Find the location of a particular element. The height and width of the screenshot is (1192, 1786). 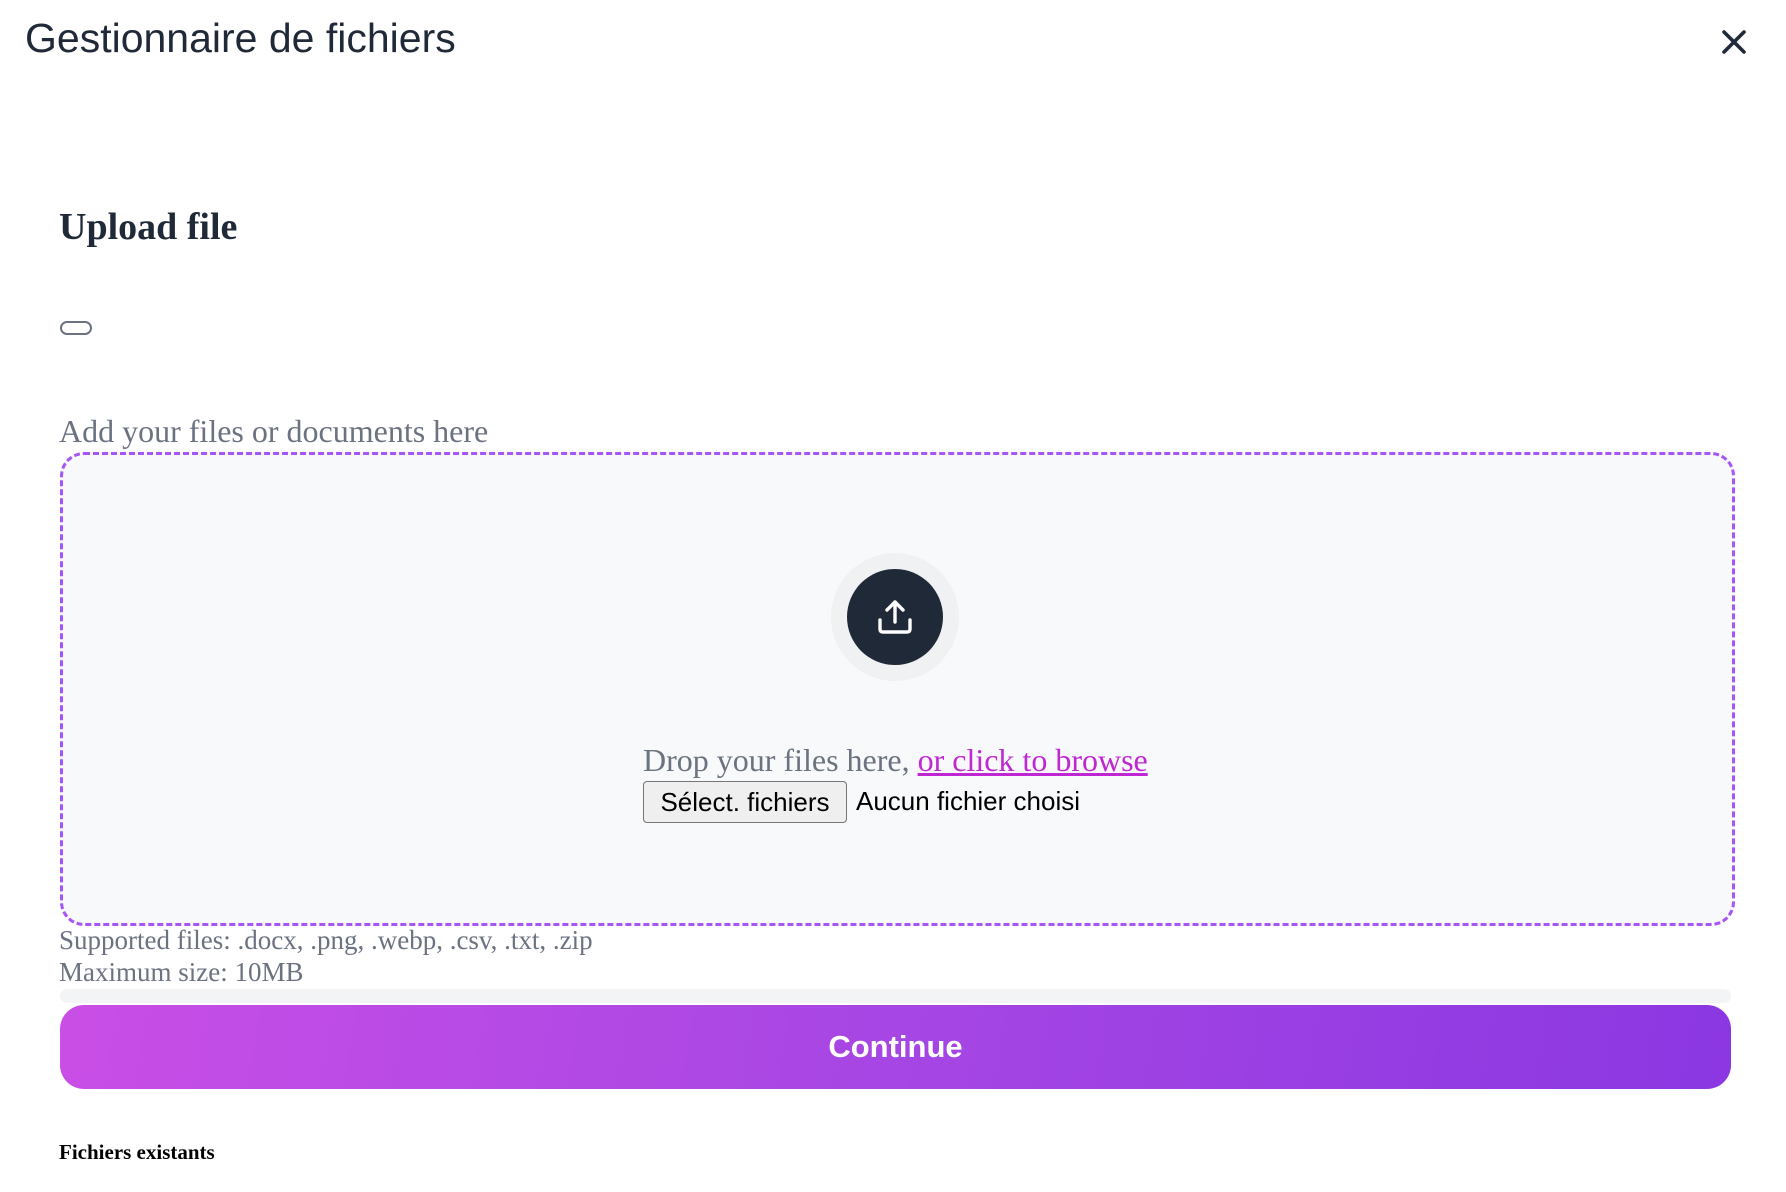

upload-progress-bar is located at coordinates (895, 996).